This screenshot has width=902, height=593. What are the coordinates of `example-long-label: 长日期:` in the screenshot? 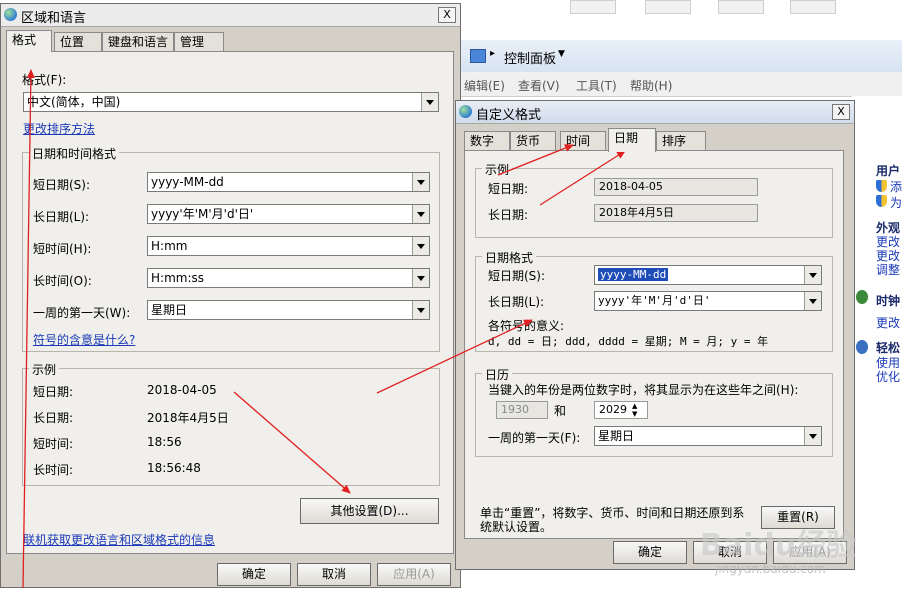 It's located at (508, 215).